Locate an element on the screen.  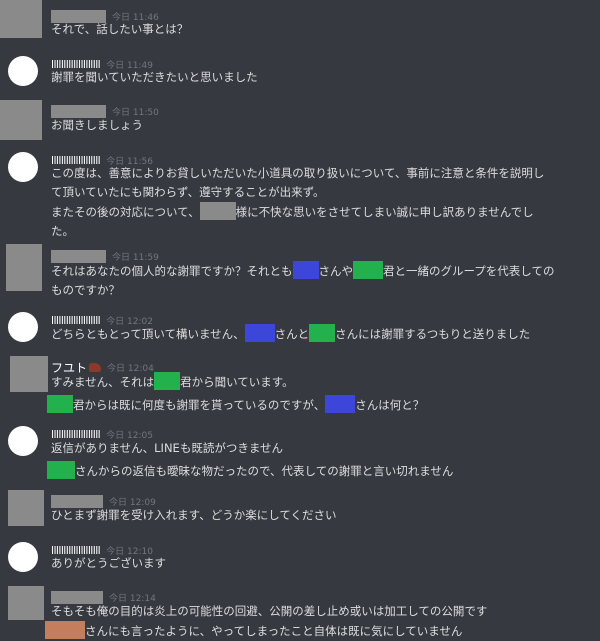
message-line: 君からは既に何度も謝罪を貰っているのですが、 さんは何と？ is located at coordinates (236, 405).